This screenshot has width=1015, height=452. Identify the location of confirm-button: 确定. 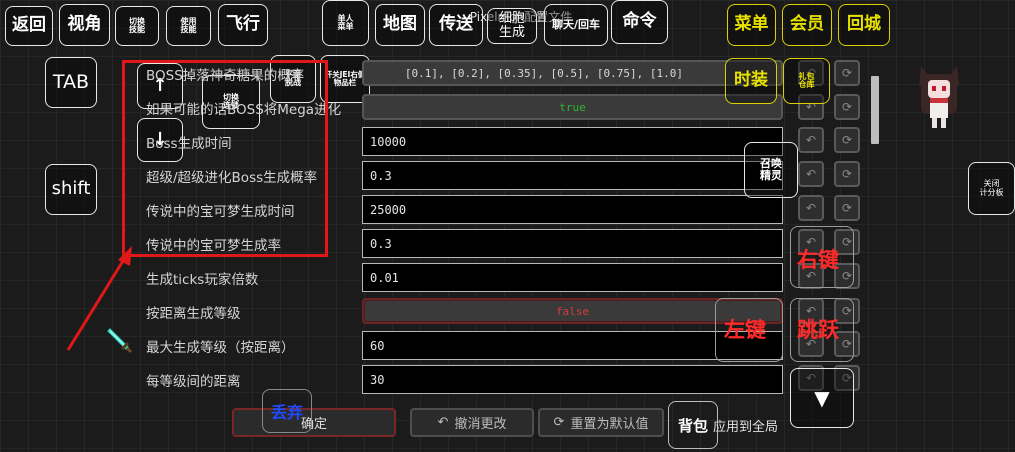
(314, 422).